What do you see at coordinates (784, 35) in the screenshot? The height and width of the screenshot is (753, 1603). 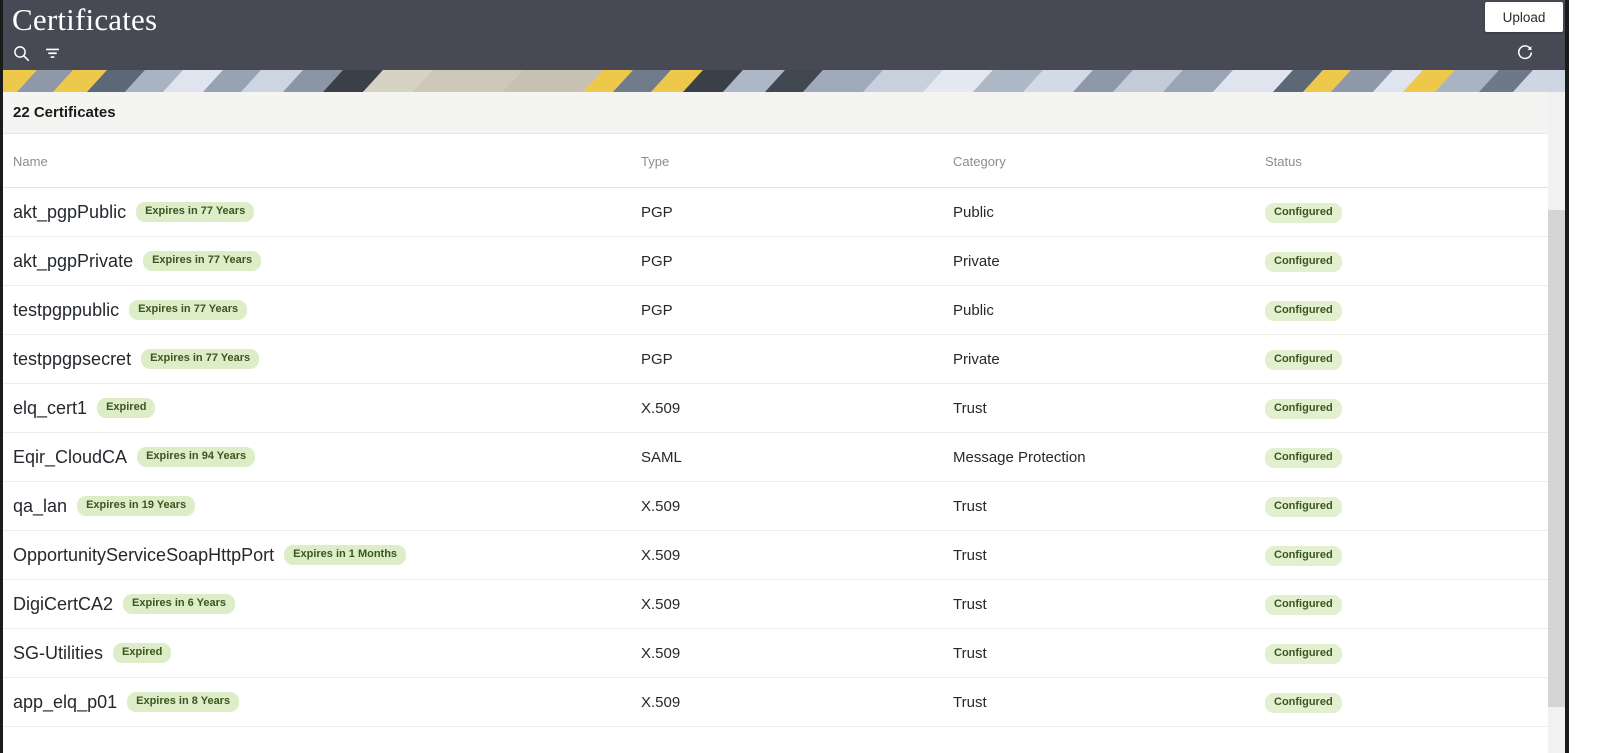 I see `app-header: Certificates Upload` at bounding box center [784, 35].